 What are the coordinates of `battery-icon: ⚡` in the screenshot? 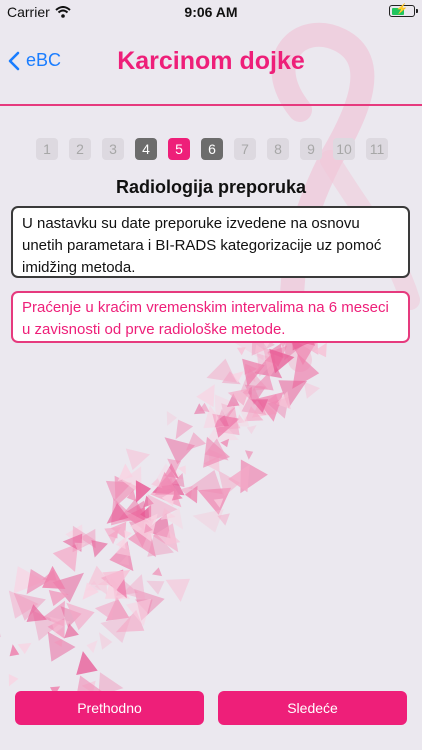 It's located at (403, 10).